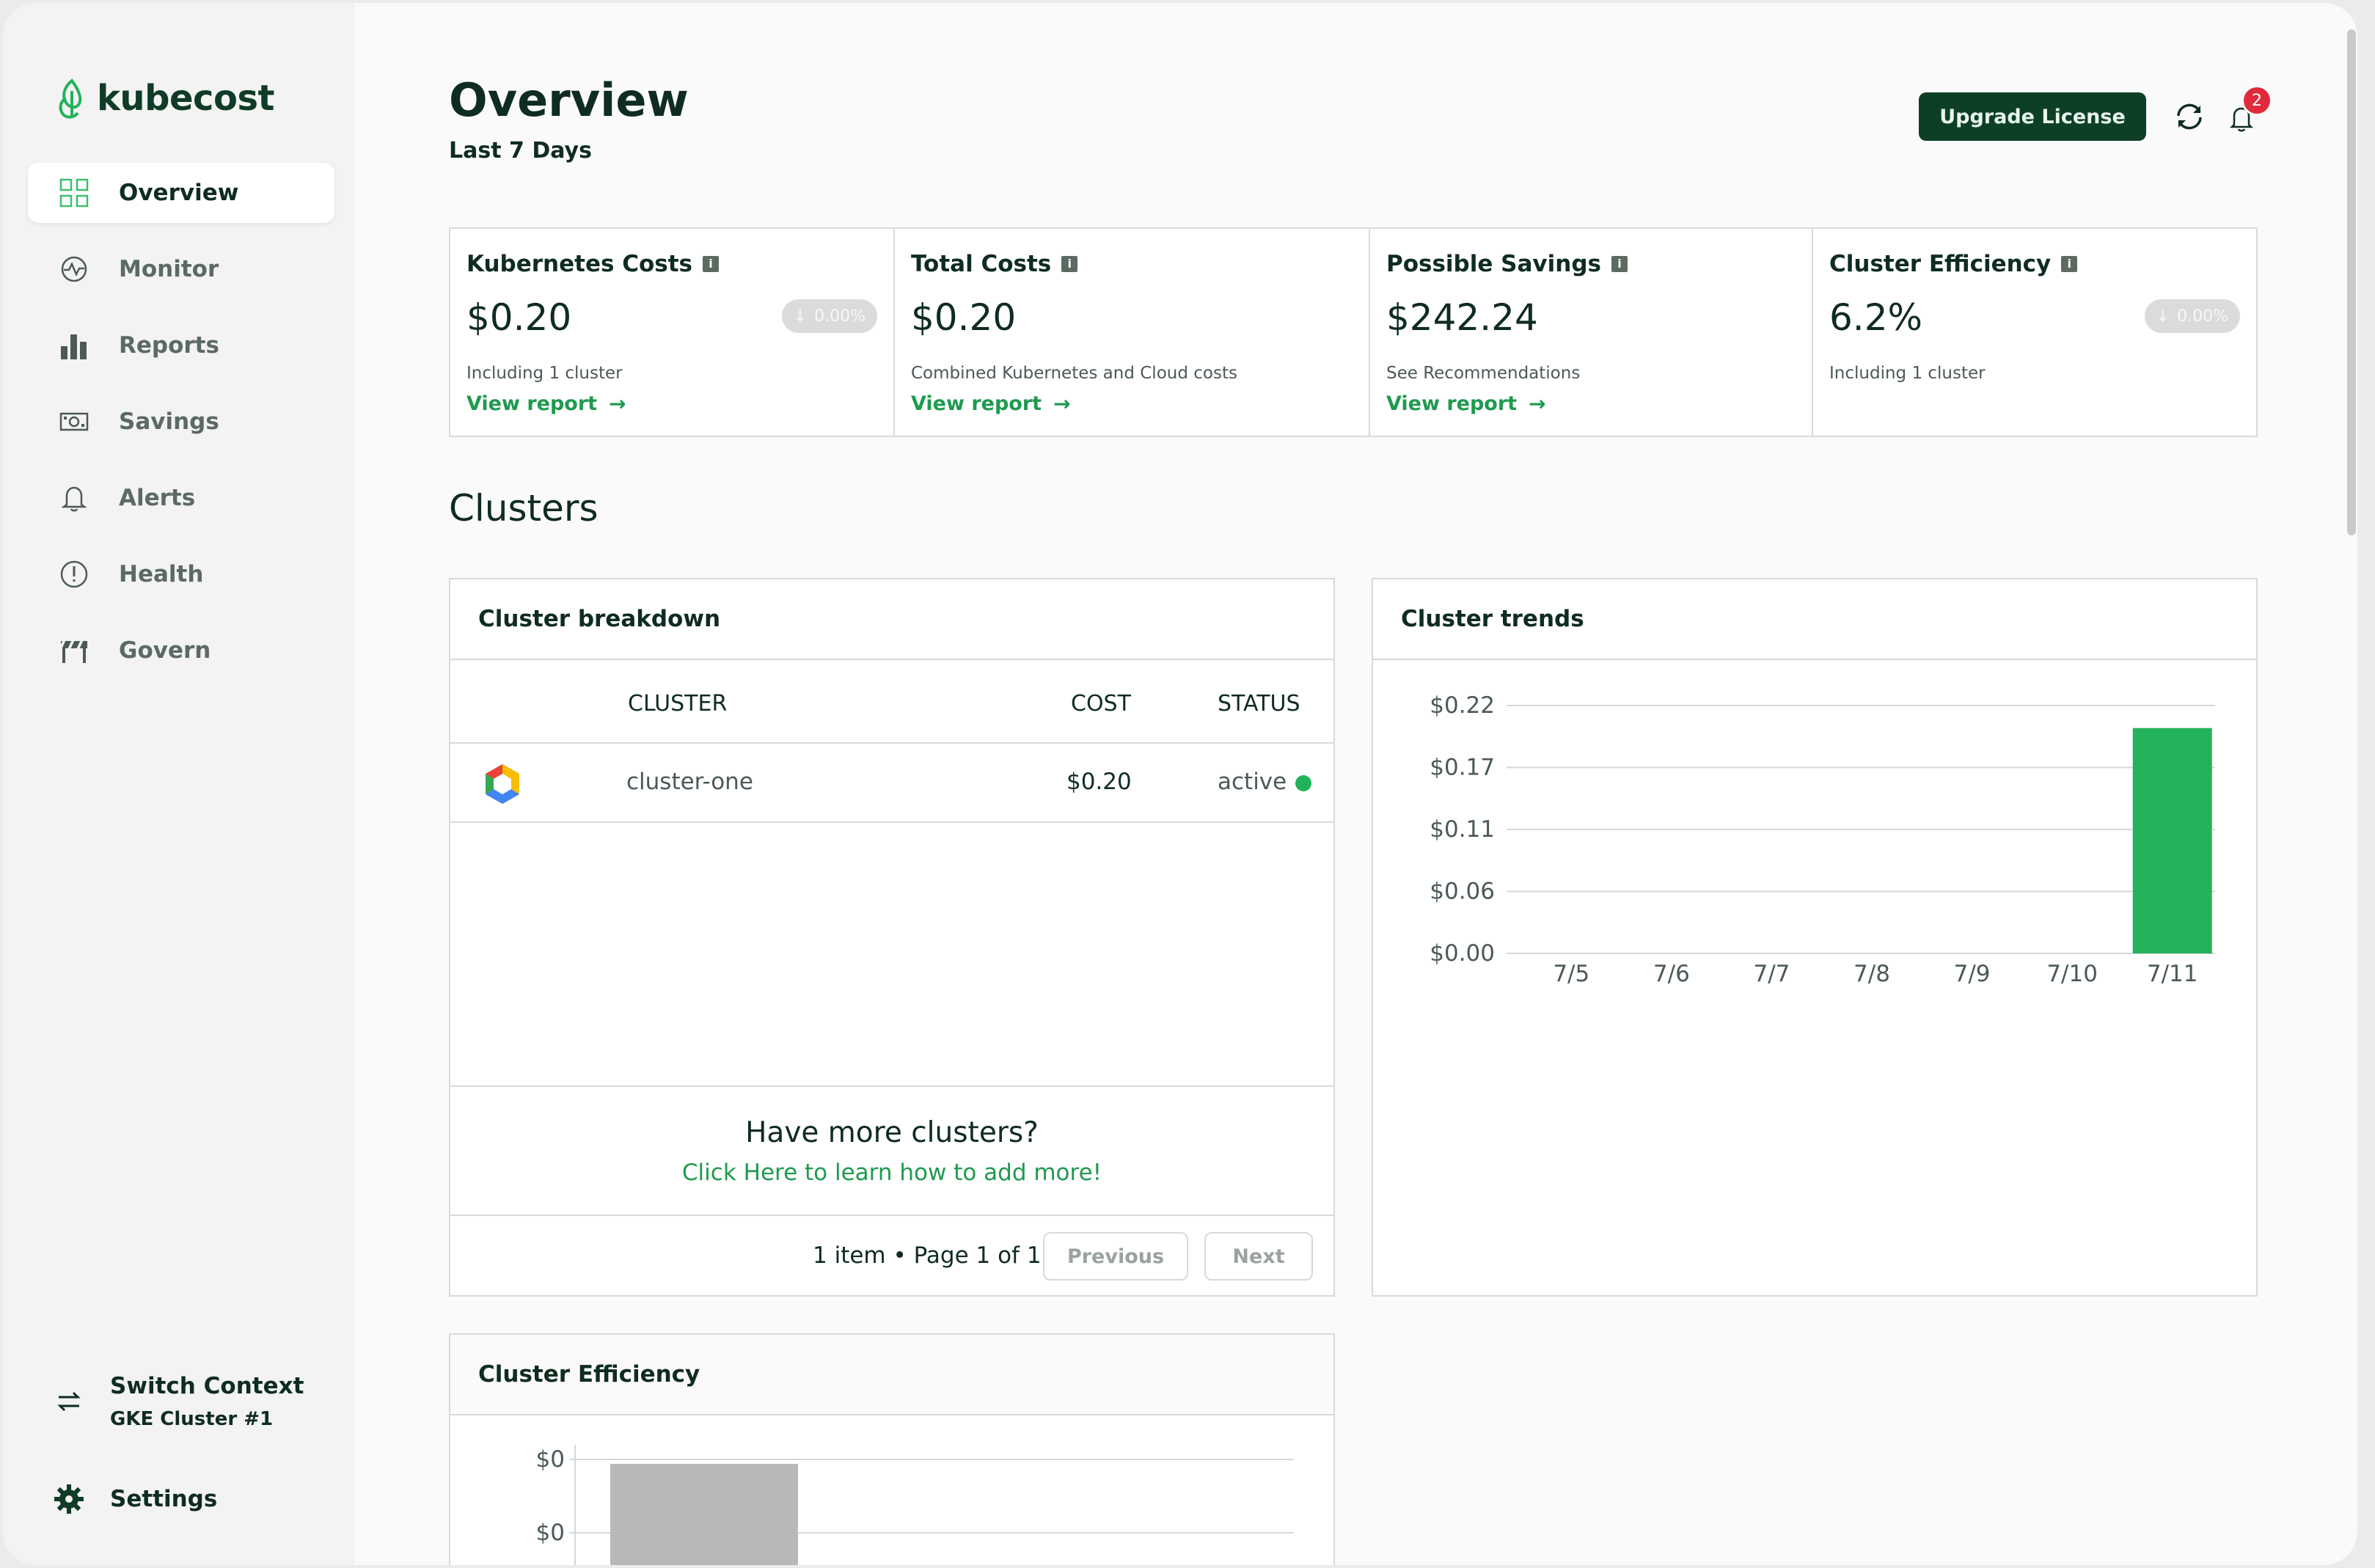  Describe the element at coordinates (981, 264) in the screenshot. I see `kpi-title: Total Costs` at that location.